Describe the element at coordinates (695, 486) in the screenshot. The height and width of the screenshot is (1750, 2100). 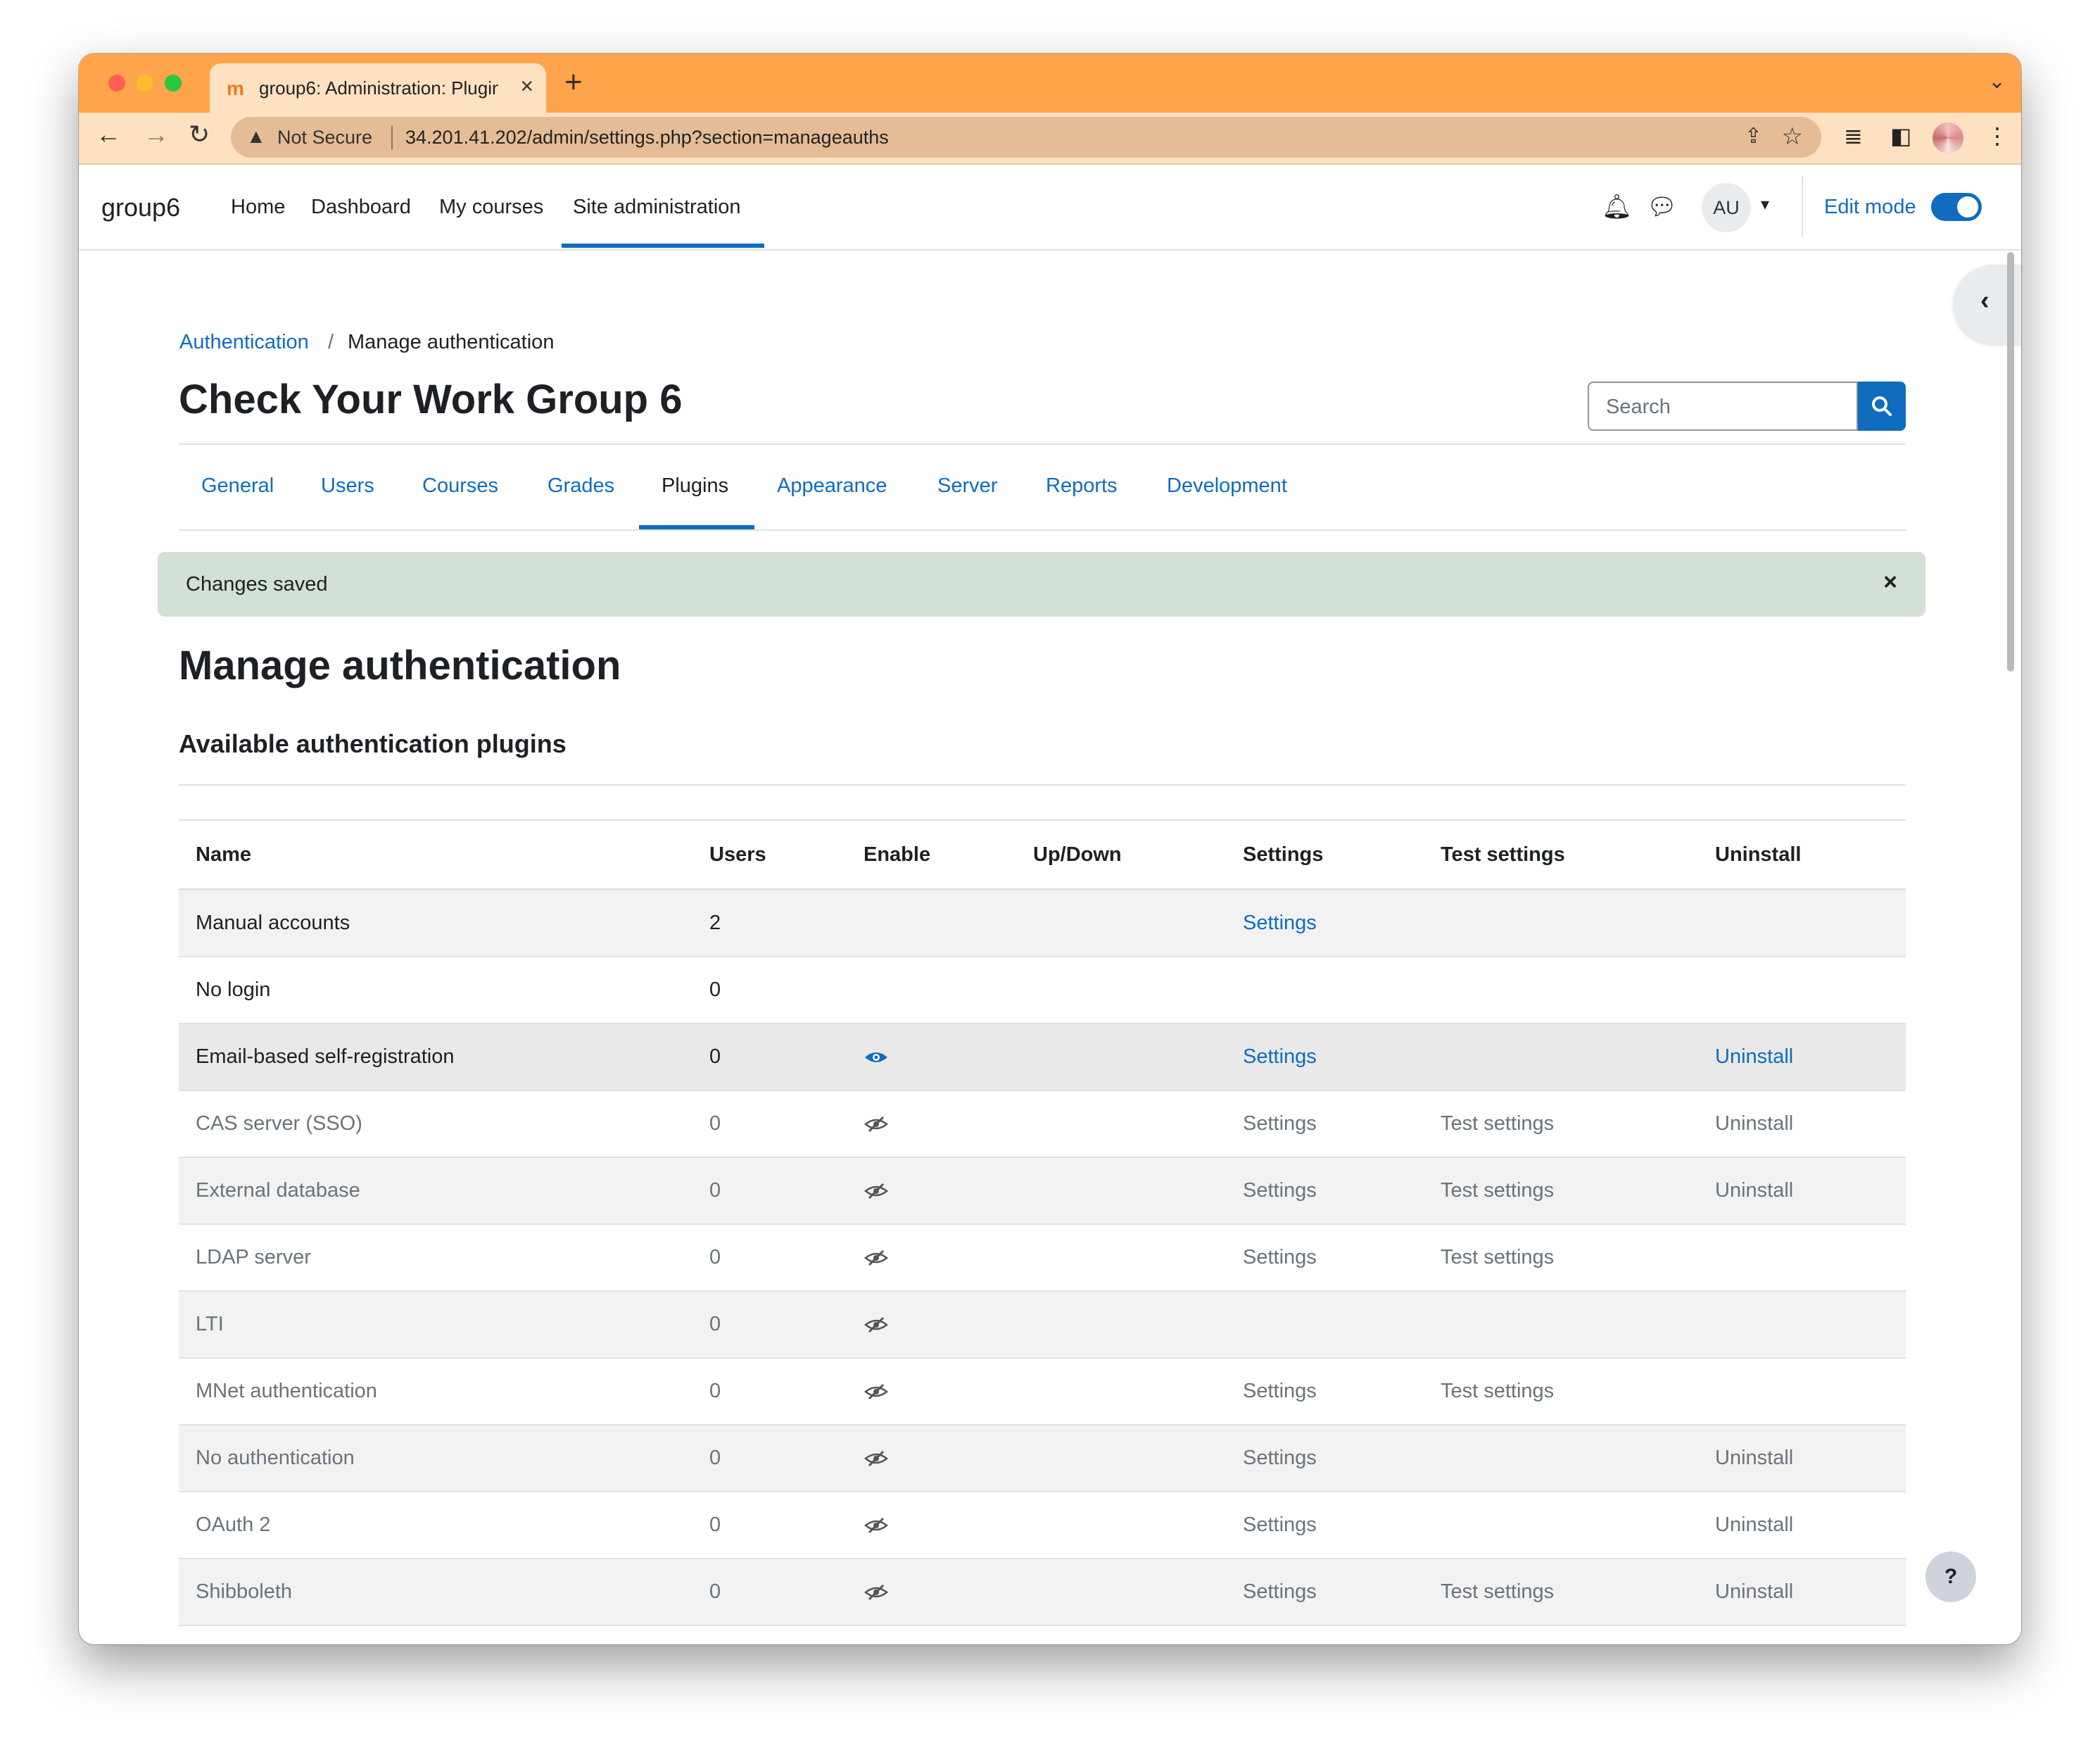
I see `tab-plugins: Plugins` at that location.